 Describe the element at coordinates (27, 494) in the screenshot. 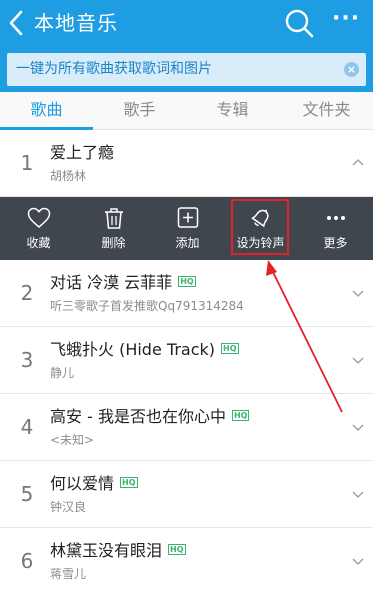

I see `song-index: 5` at that location.